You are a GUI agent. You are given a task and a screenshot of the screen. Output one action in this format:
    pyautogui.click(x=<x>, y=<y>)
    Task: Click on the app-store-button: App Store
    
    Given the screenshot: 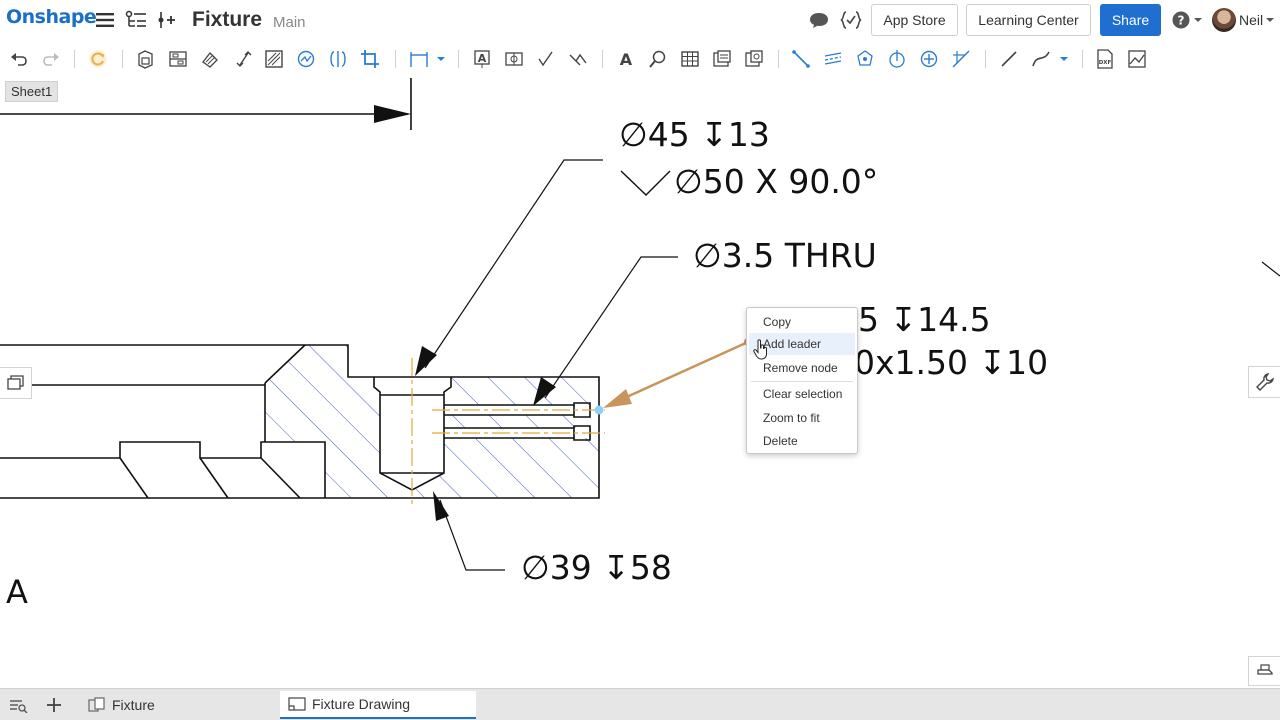 What is the action you would take?
    pyautogui.click(x=914, y=20)
    